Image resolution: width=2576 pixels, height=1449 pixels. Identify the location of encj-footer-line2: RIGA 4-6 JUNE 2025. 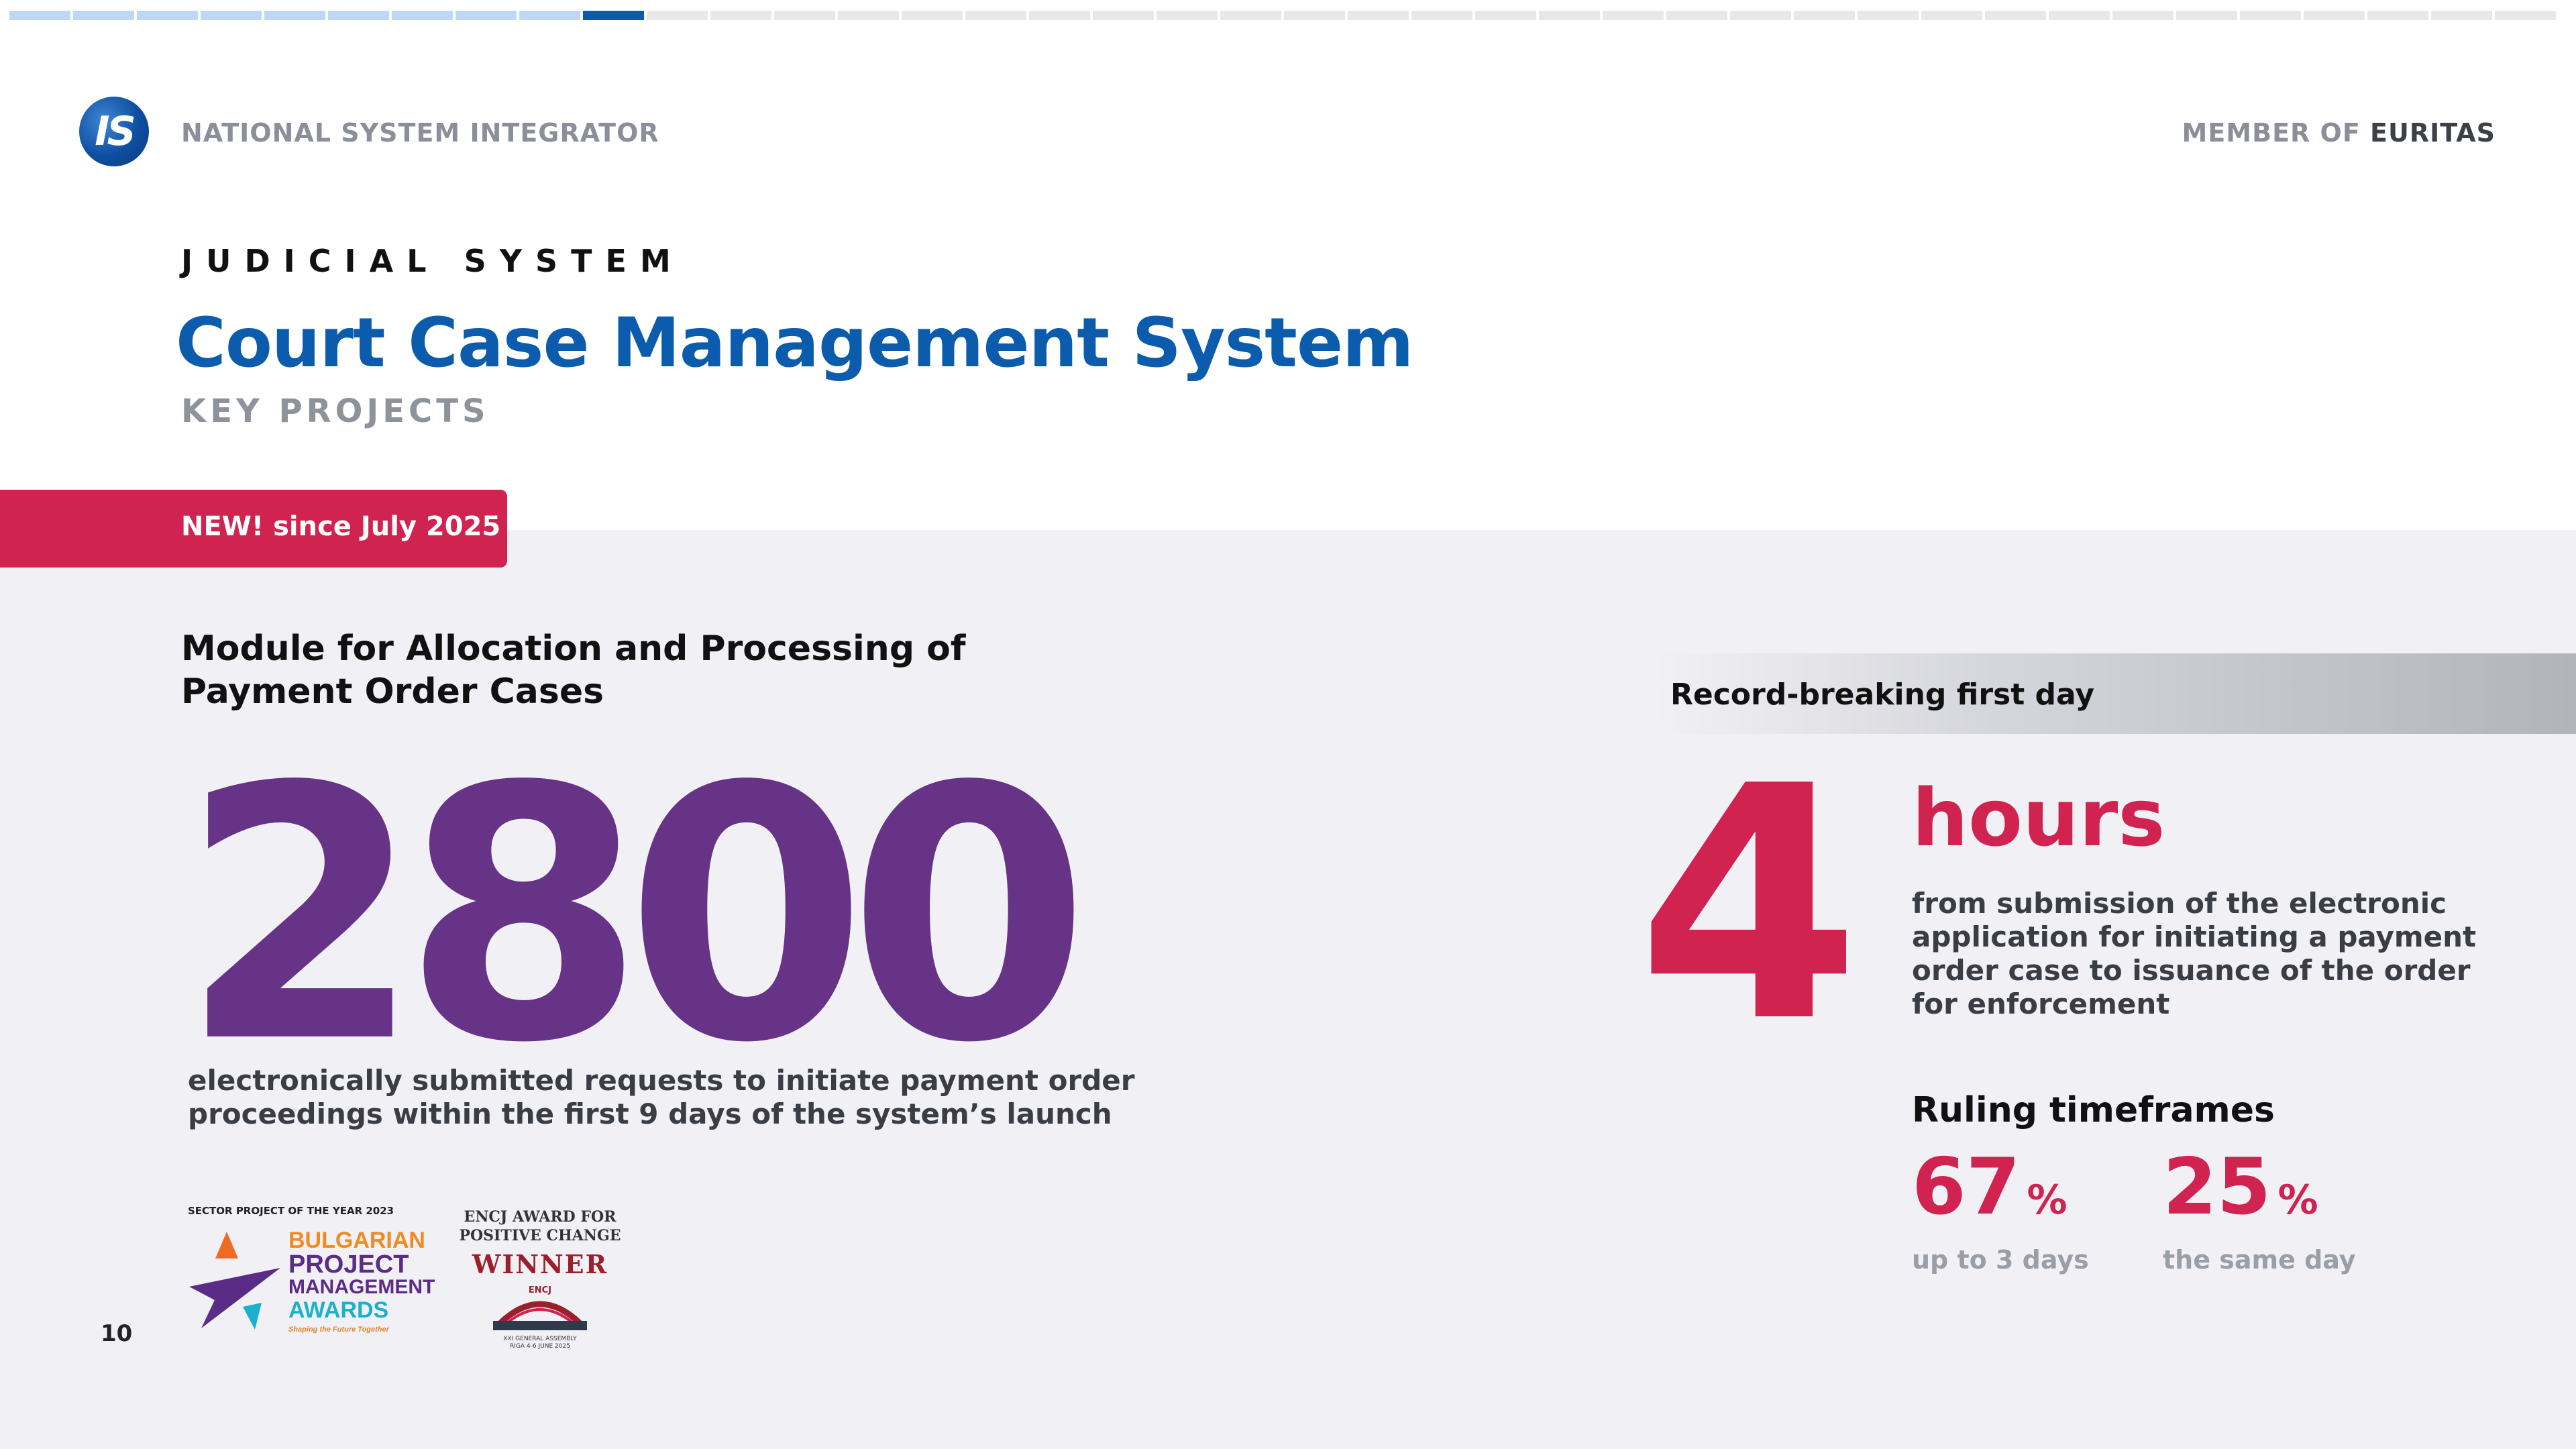
(540, 1346).